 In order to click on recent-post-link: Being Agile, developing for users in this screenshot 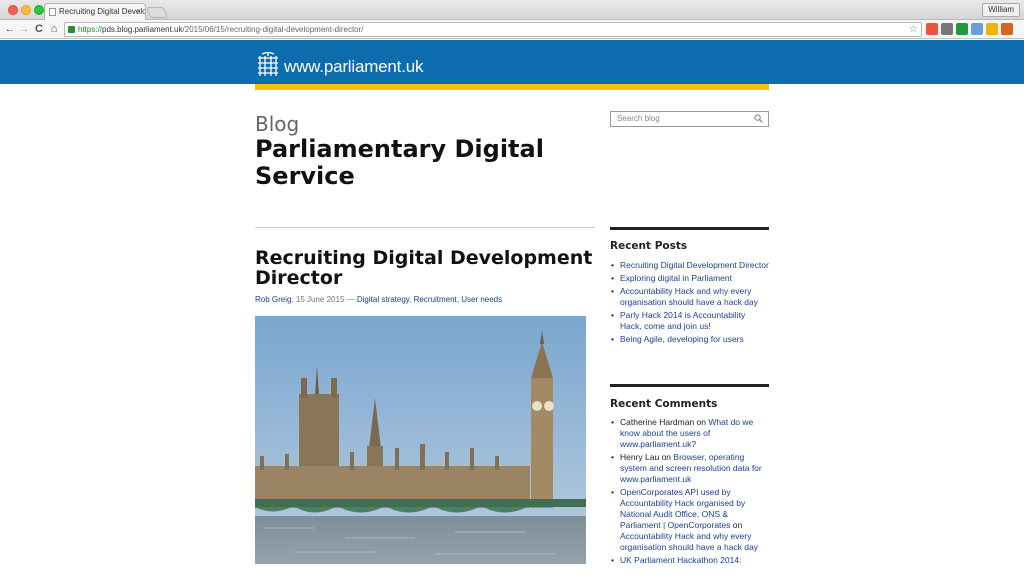, I will do `click(682, 339)`.